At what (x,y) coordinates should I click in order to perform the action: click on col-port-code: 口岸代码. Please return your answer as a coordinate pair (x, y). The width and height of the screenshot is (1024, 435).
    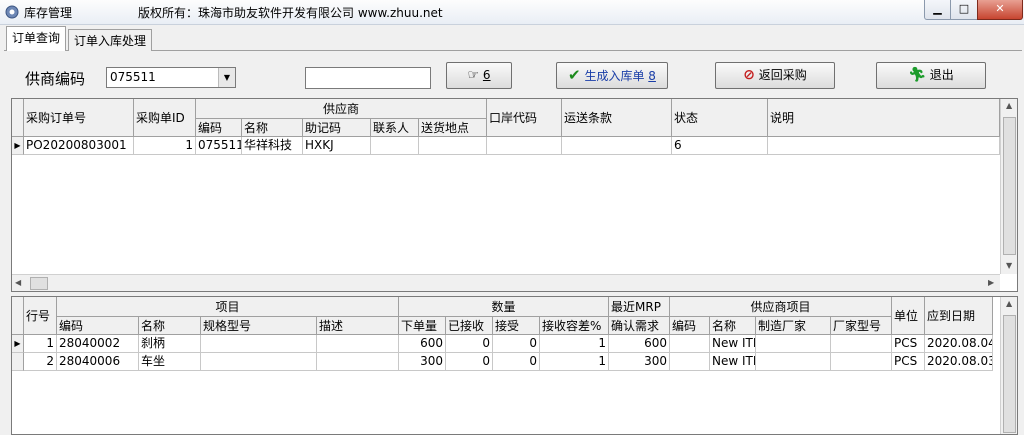
    Looking at the image, I should click on (524, 118).